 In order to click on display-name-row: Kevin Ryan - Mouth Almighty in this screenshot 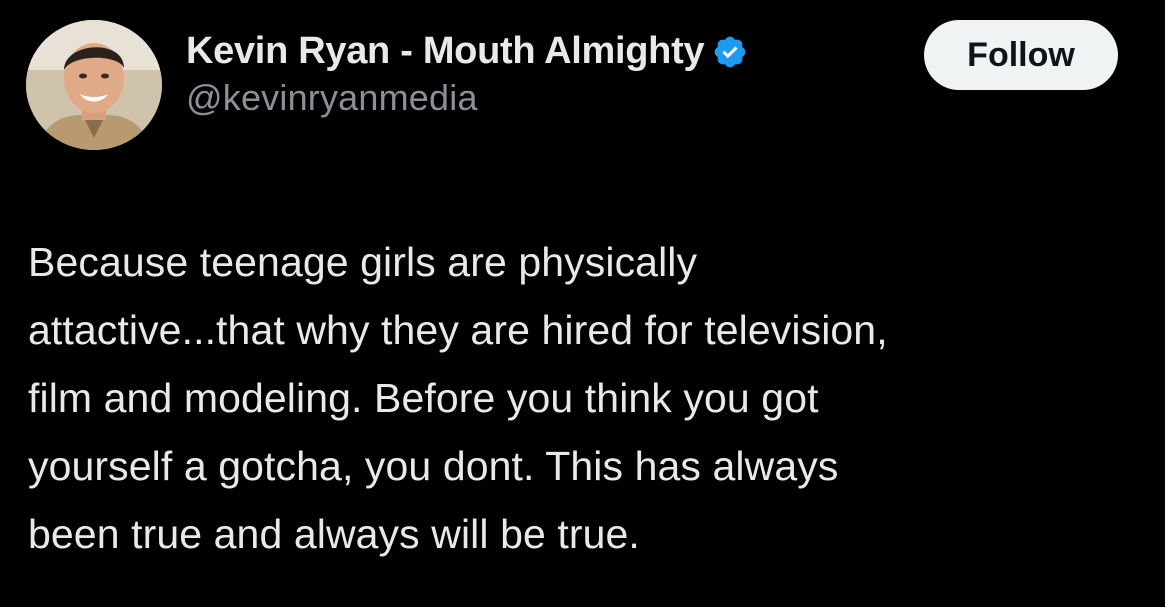, I will do `click(467, 51)`.